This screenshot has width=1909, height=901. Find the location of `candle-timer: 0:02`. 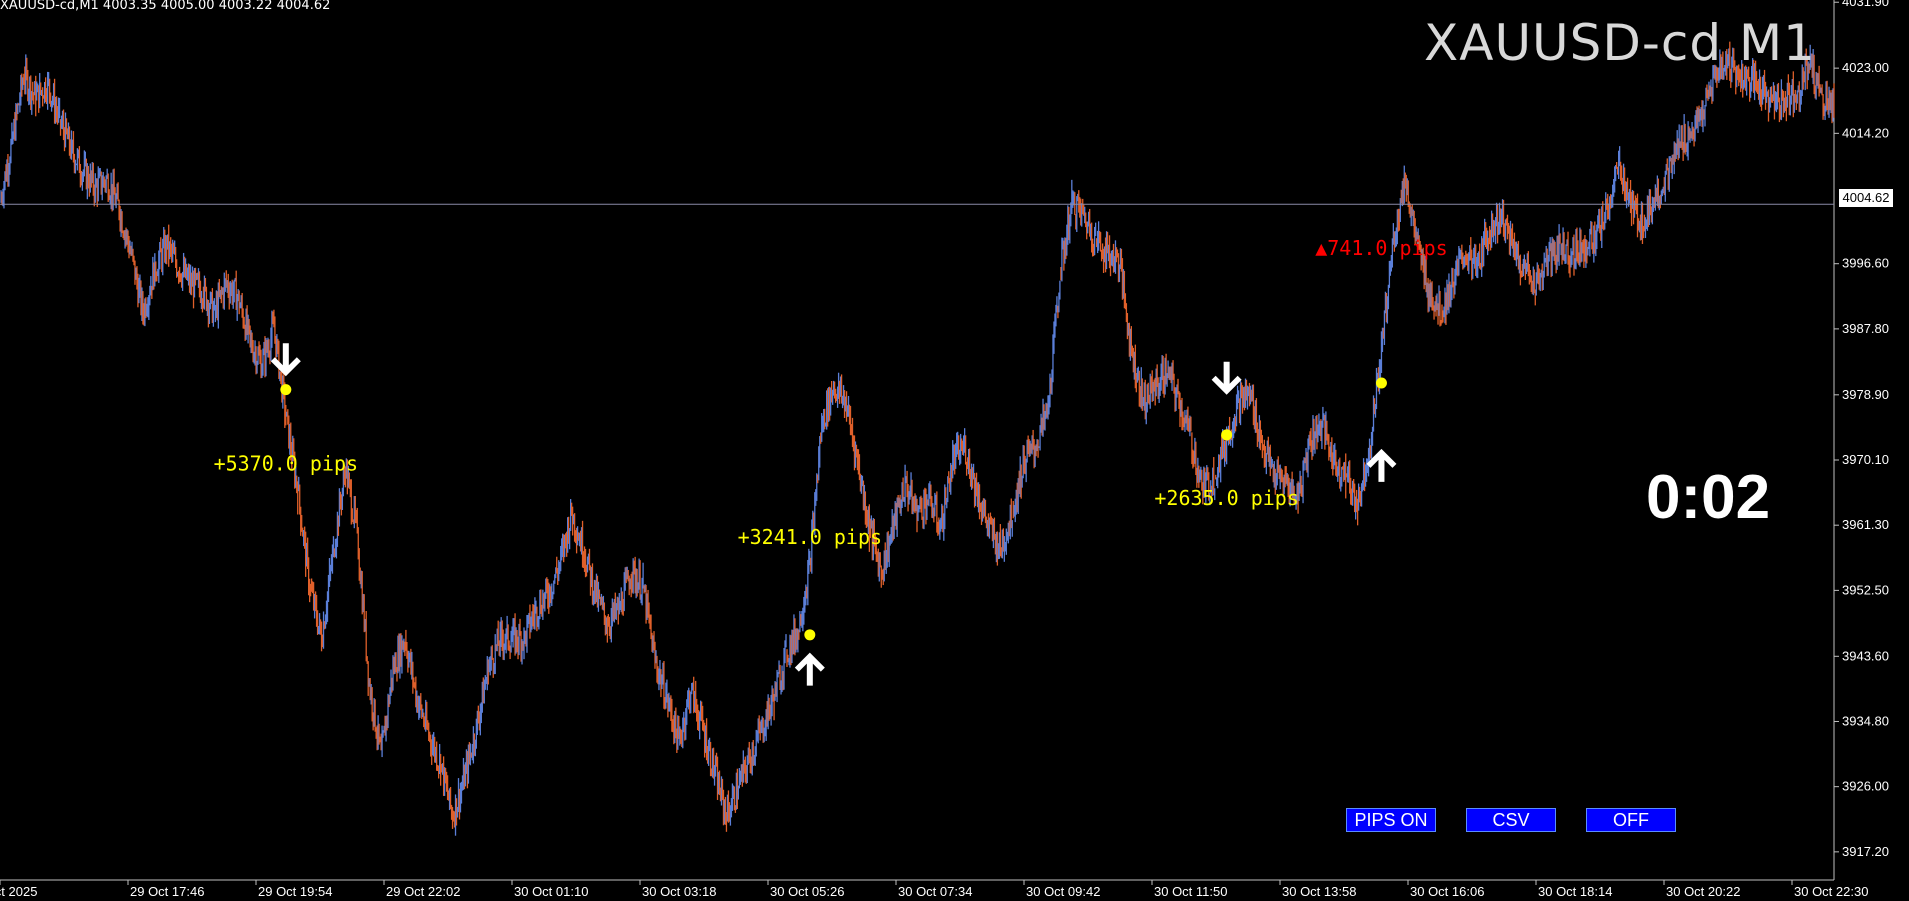

candle-timer: 0:02 is located at coordinates (1708, 497).